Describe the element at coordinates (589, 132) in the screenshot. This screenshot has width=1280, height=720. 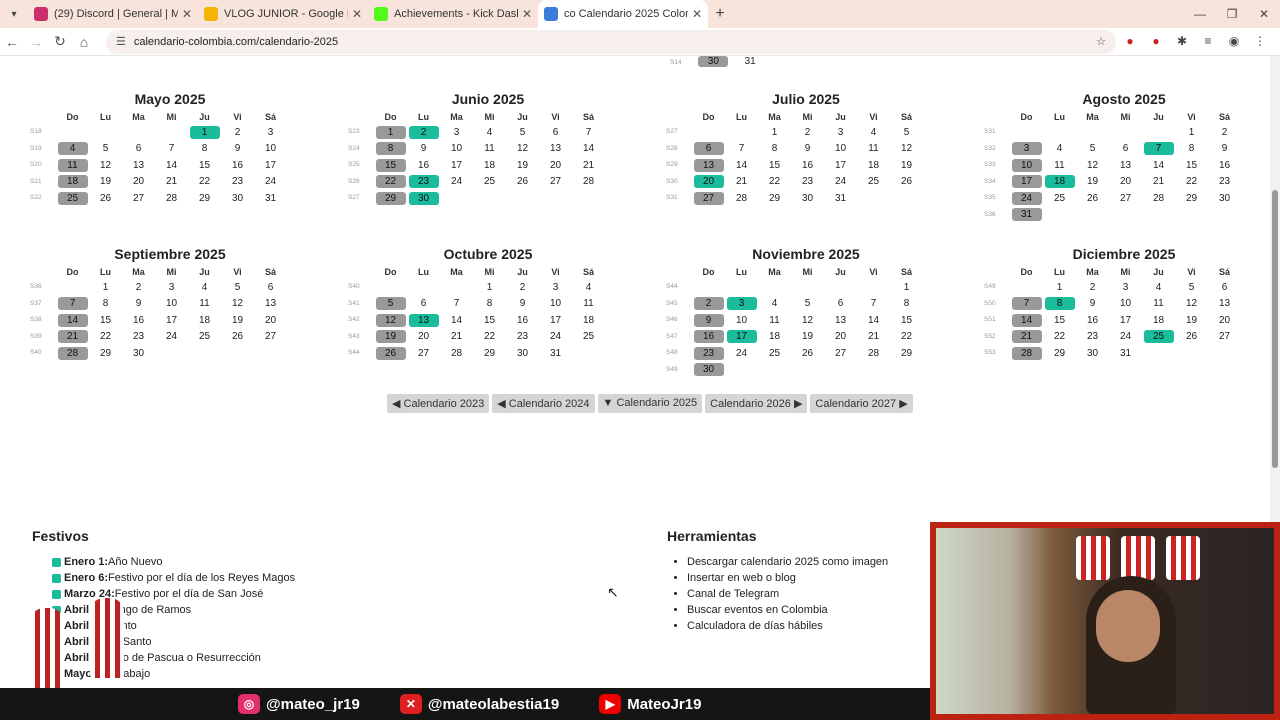
I see `day-cell: 7` at that location.